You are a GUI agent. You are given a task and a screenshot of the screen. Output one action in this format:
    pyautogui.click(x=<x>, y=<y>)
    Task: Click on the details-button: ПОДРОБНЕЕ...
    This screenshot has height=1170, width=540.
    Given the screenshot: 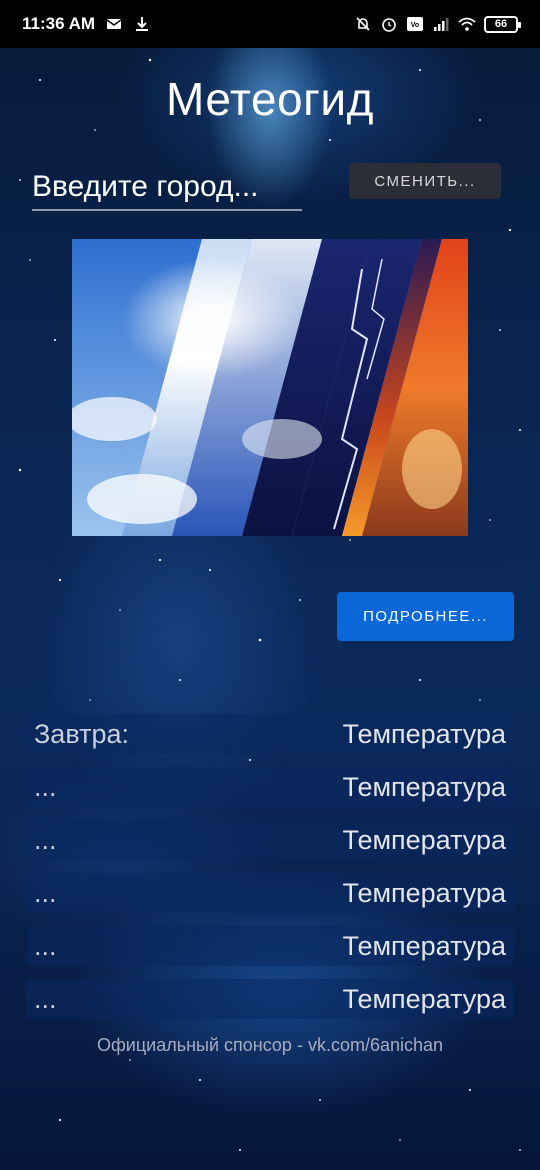 What is the action you would take?
    pyautogui.click(x=425, y=616)
    